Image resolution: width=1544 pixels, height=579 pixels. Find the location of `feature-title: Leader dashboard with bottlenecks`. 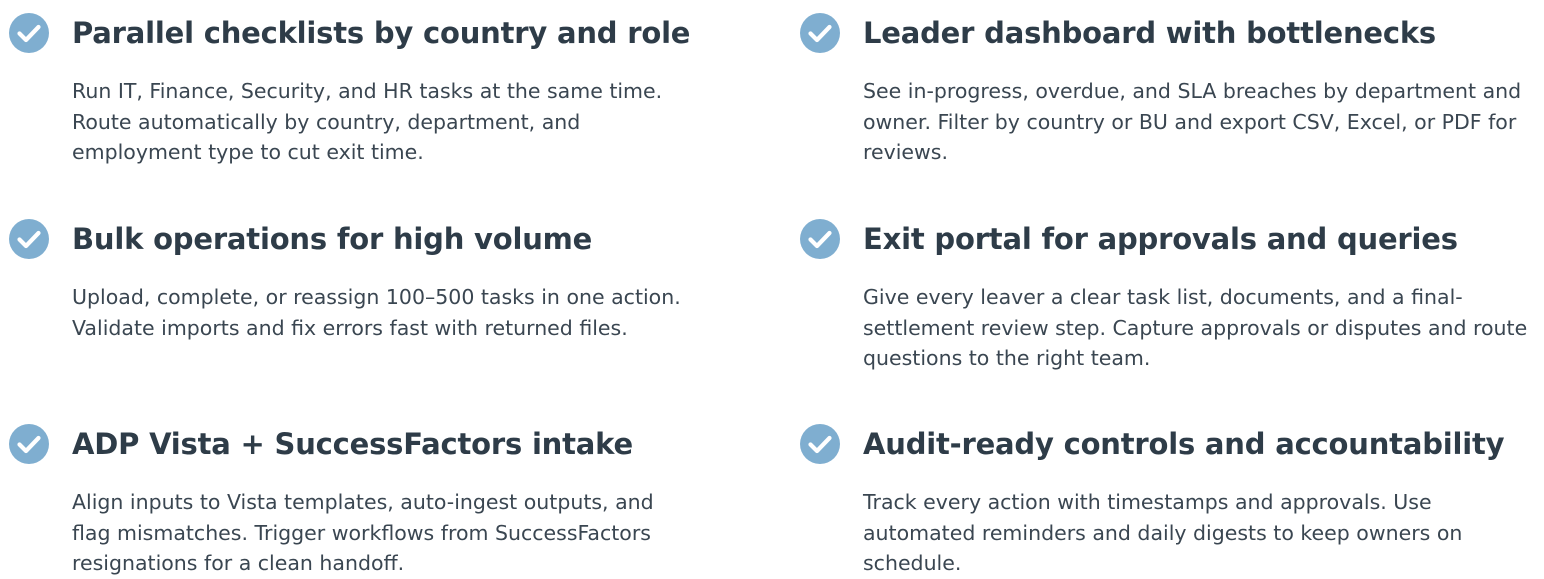

feature-title: Leader dashboard with bottlenecks is located at coordinates (1149, 33).